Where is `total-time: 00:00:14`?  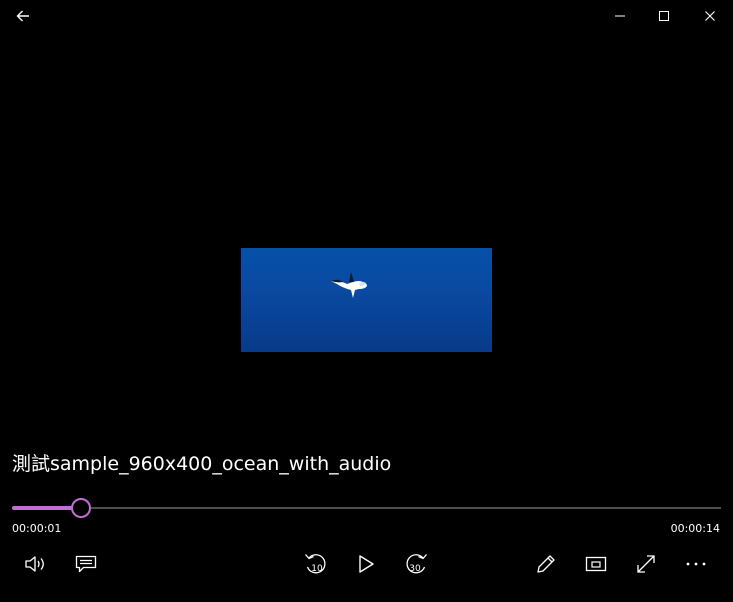 total-time: 00:00:14 is located at coordinates (695, 528).